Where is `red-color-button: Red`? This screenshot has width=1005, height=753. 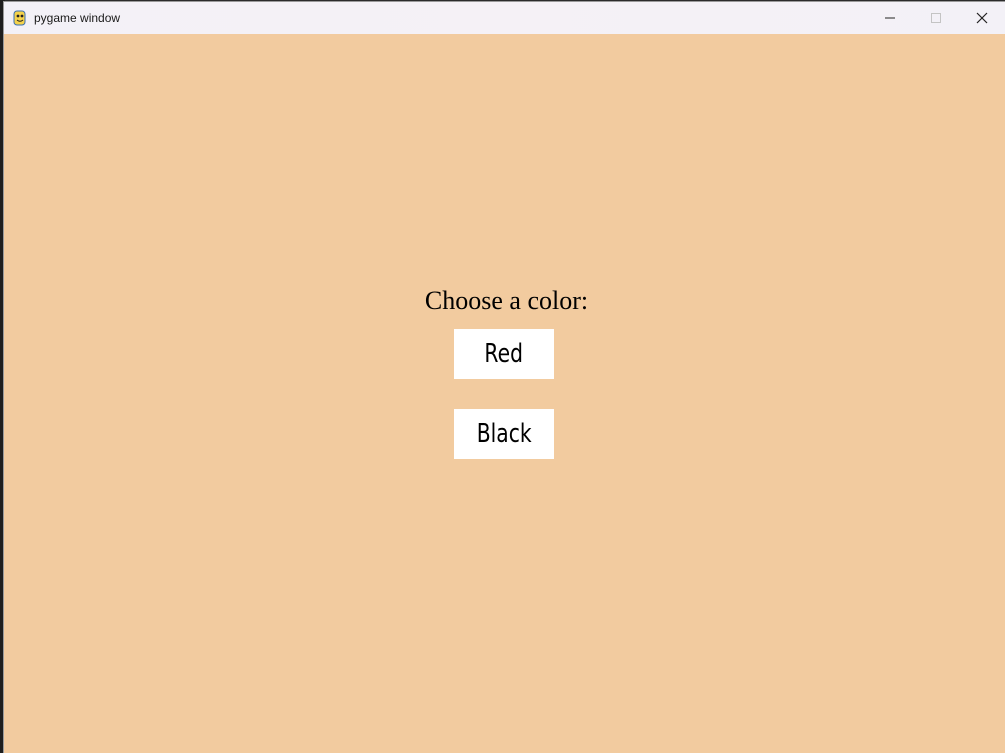
red-color-button: Red is located at coordinates (504, 354).